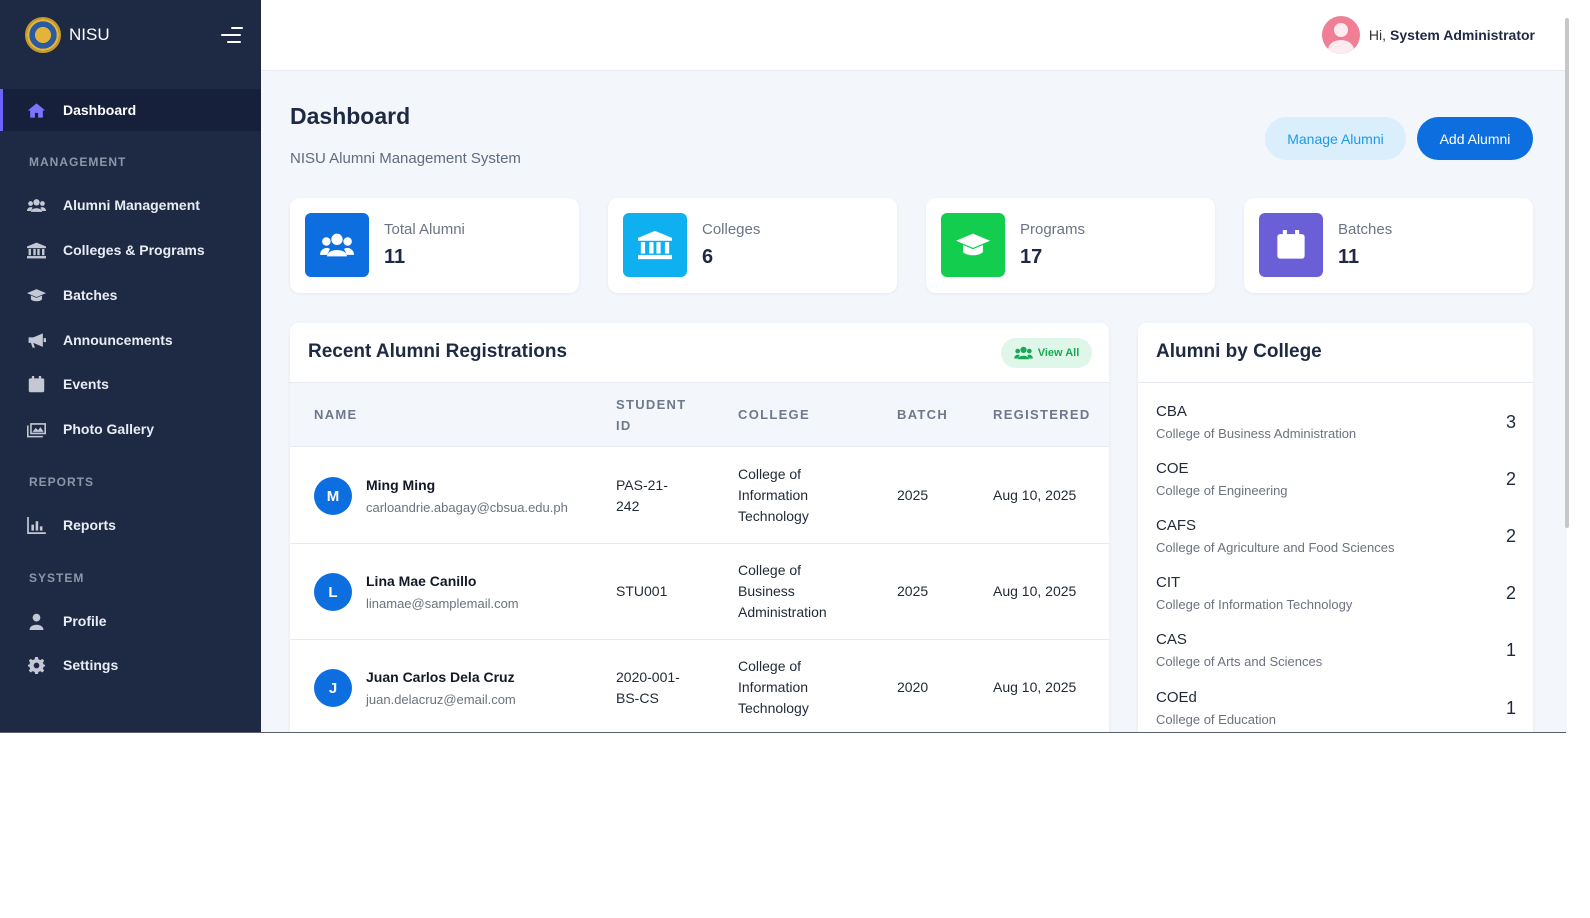  What do you see at coordinates (130, 525) in the screenshot?
I see `sidebar-item-reports: Reports` at bounding box center [130, 525].